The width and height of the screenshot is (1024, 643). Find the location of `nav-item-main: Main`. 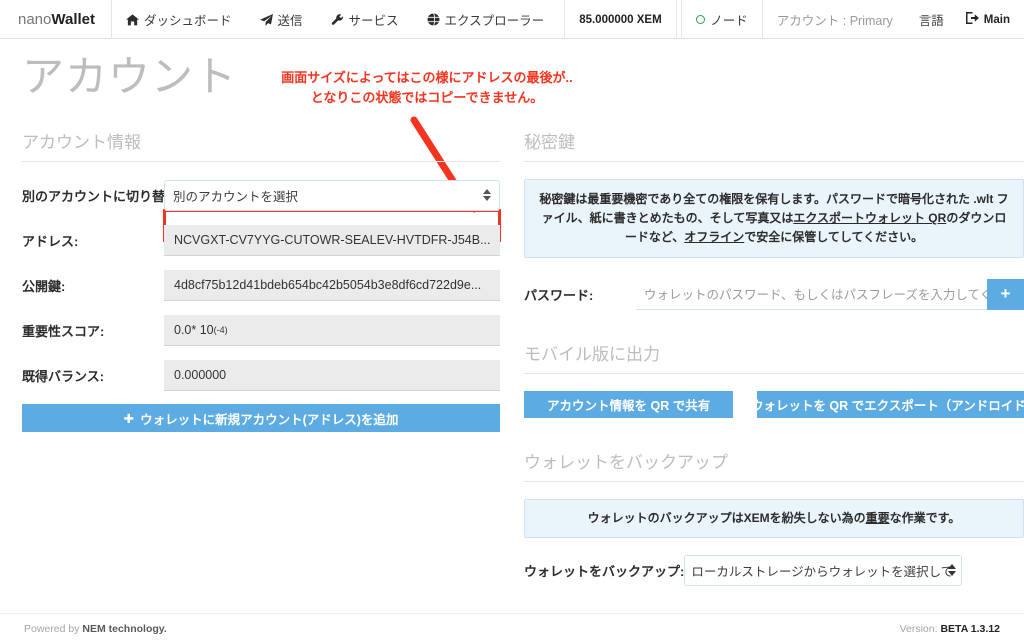

nav-item-main: Main is located at coordinates (990, 19).